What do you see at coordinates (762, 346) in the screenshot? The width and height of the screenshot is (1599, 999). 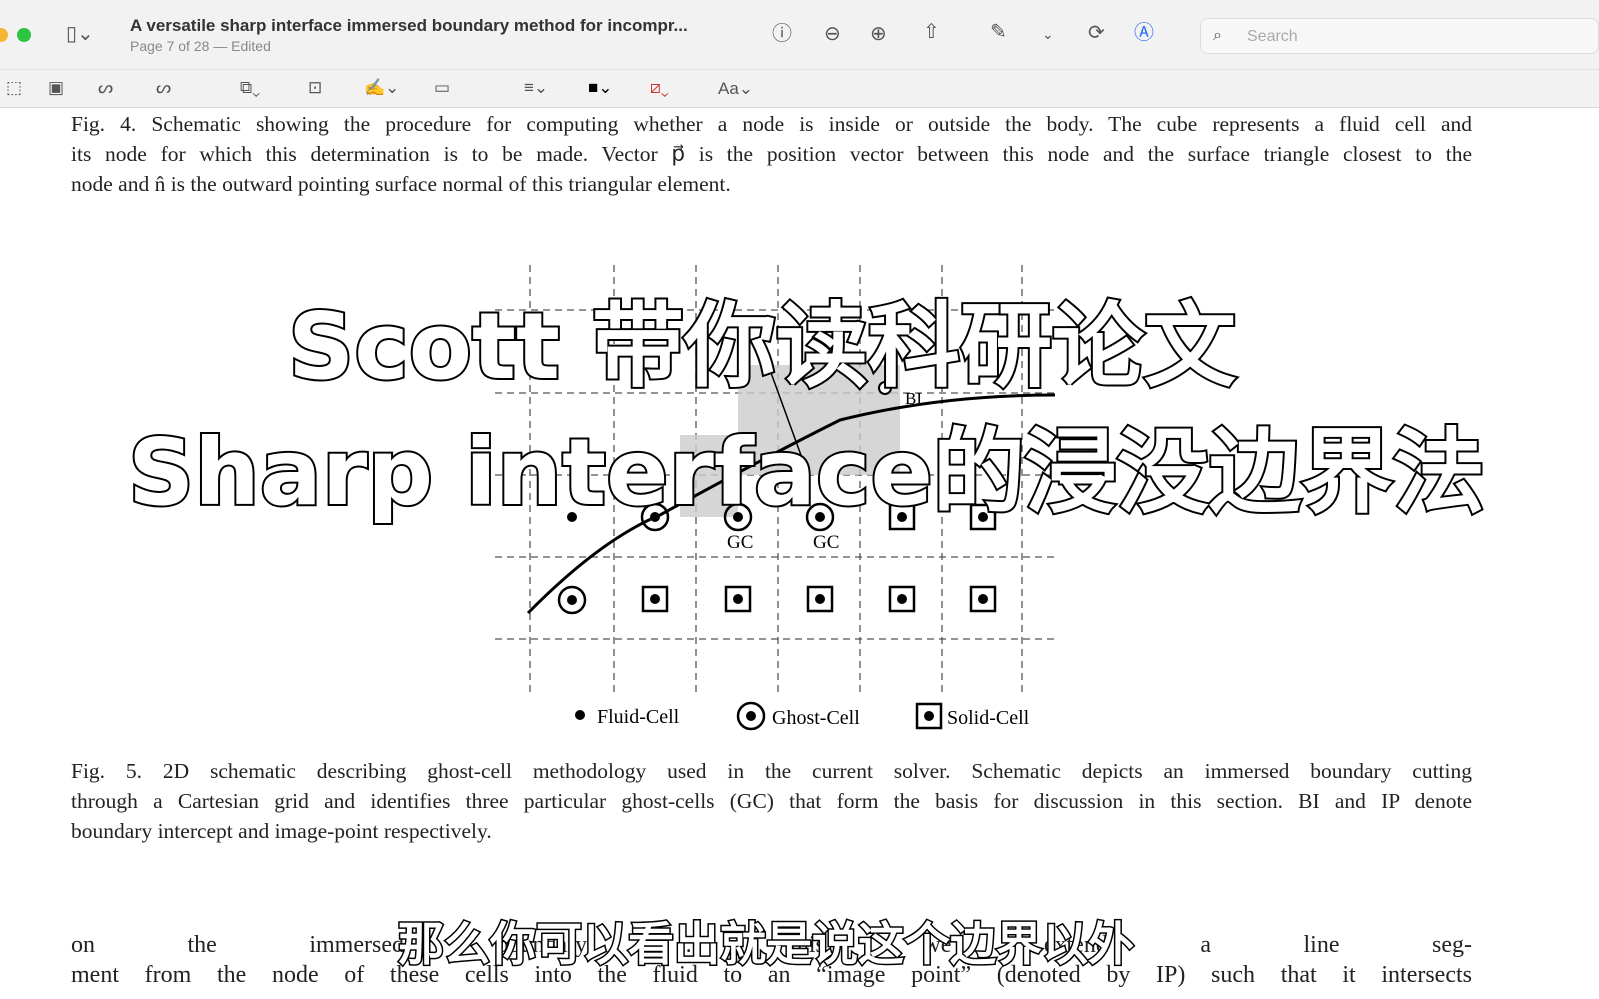 I see `video-title-line1: Scott 带你读科研论文` at bounding box center [762, 346].